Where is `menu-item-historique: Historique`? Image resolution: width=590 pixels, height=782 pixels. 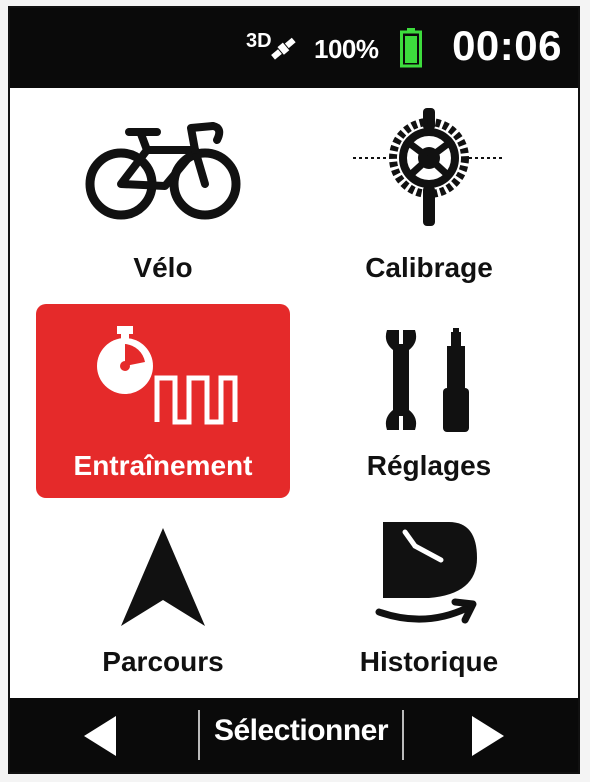 menu-item-historique: Historique is located at coordinates (429, 605).